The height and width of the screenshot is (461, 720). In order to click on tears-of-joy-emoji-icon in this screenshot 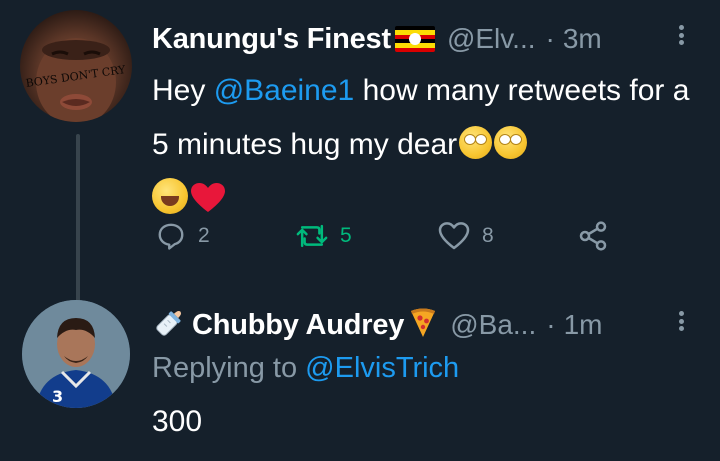, I will do `click(170, 196)`.